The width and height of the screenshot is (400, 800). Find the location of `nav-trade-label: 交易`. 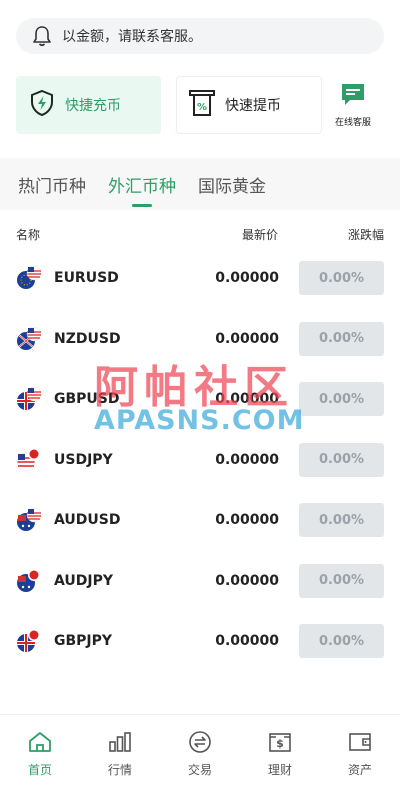

nav-trade-label: 交易 is located at coordinates (199, 770).